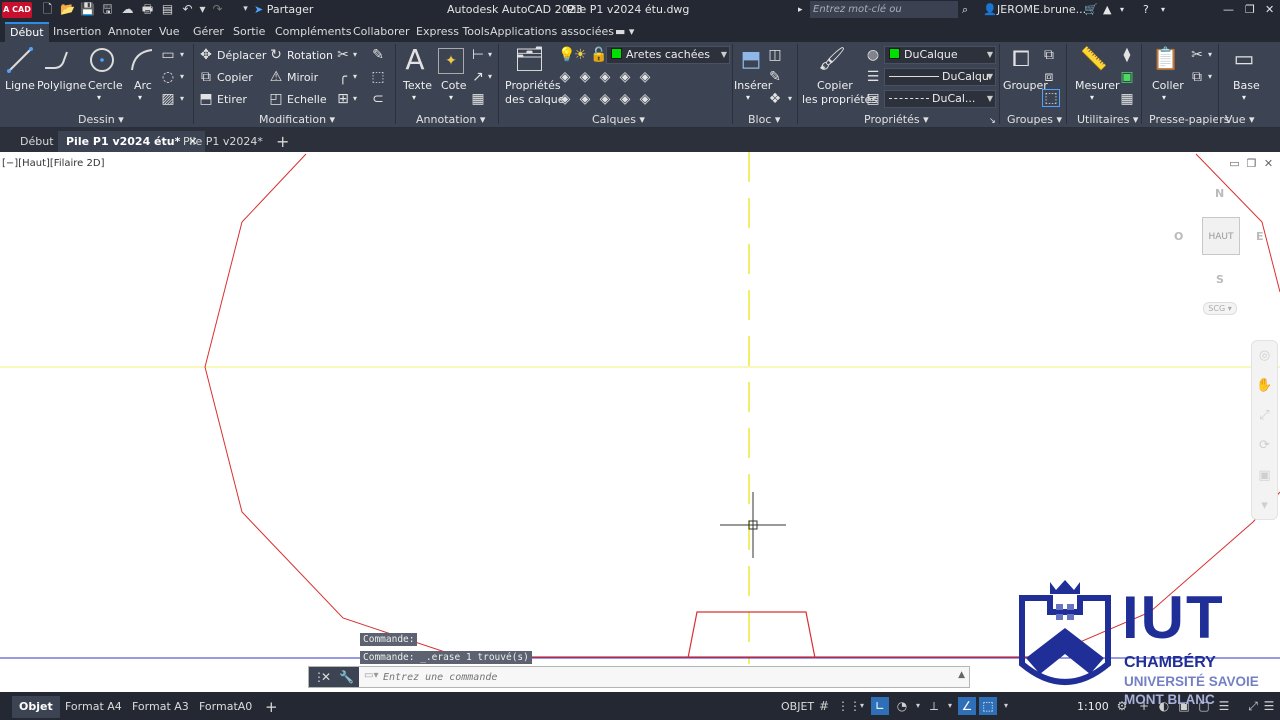 This screenshot has width=1280, height=720. Describe the element at coordinates (302, 77) in the screenshot. I see `mirror-tool-label: Miroir` at that location.